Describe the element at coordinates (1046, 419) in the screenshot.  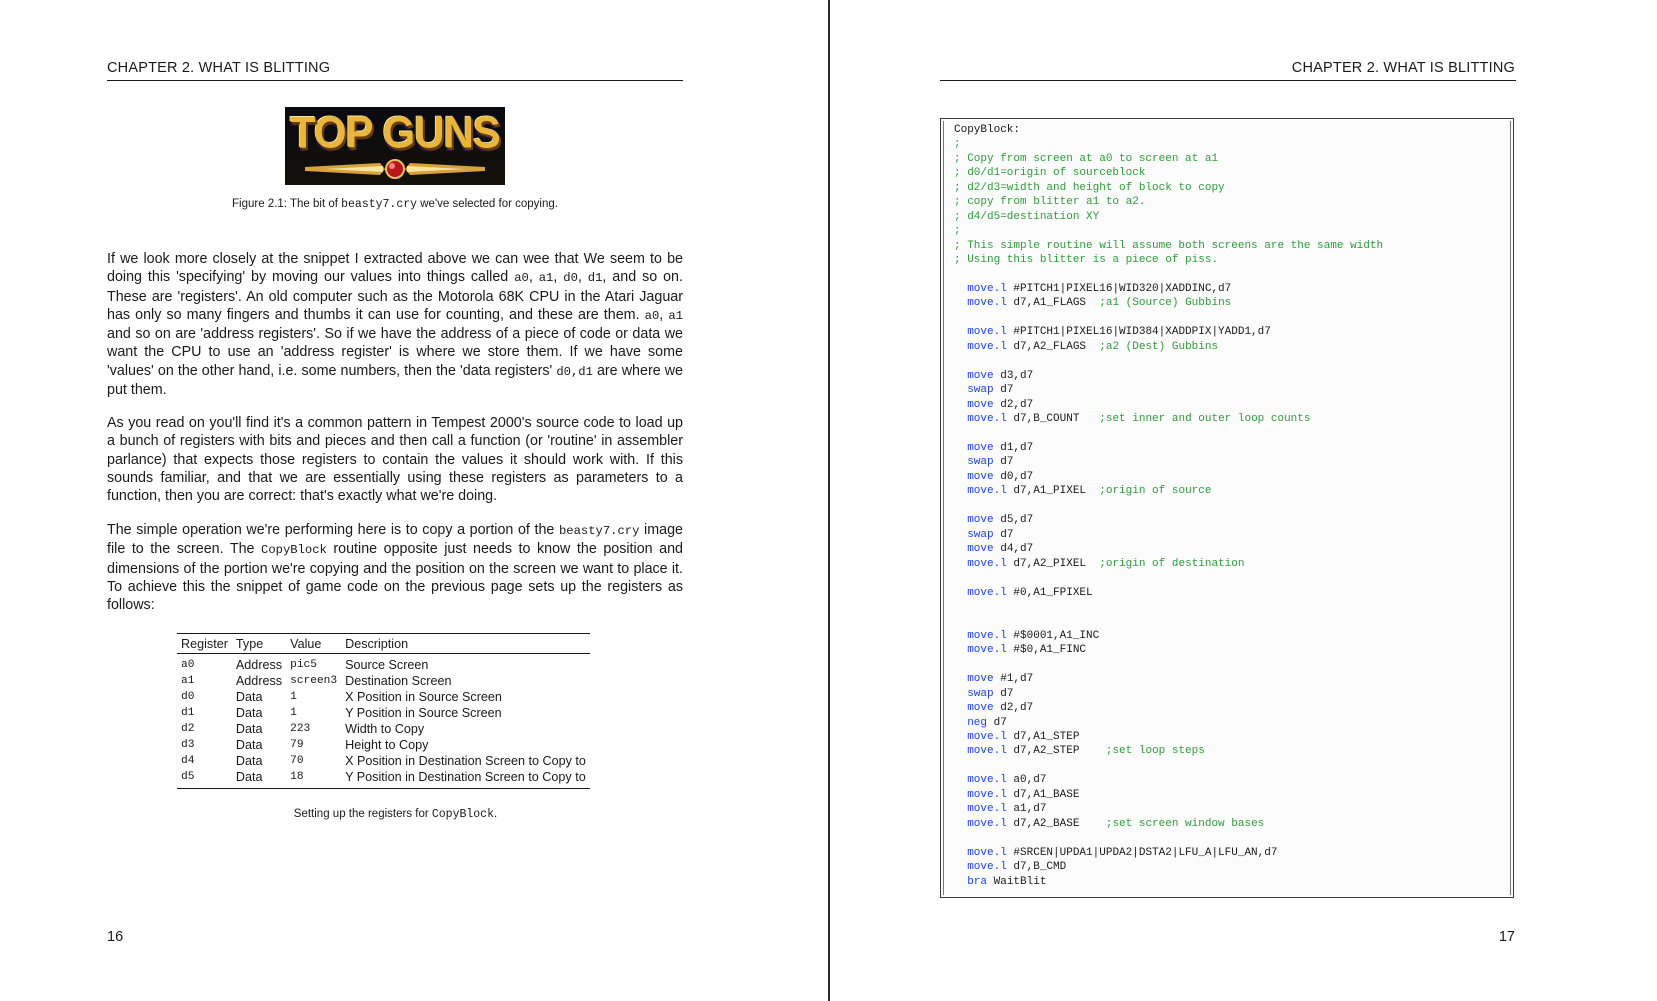
I see `code-args: d7,B_COUNT` at that location.